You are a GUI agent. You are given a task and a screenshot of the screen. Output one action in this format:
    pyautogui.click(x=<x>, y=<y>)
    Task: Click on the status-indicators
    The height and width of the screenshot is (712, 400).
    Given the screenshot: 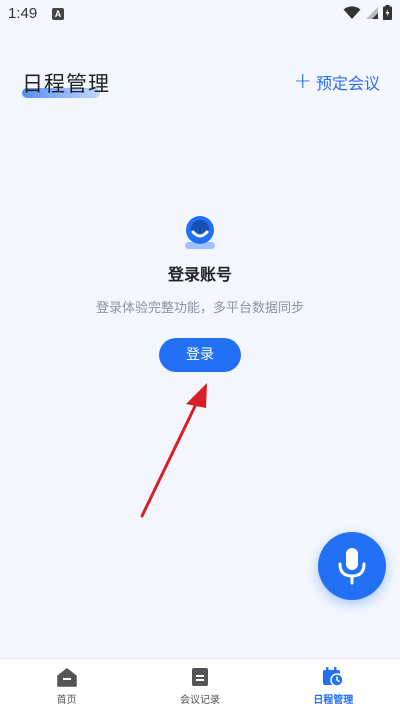 What is the action you would take?
    pyautogui.click(x=367, y=12)
    